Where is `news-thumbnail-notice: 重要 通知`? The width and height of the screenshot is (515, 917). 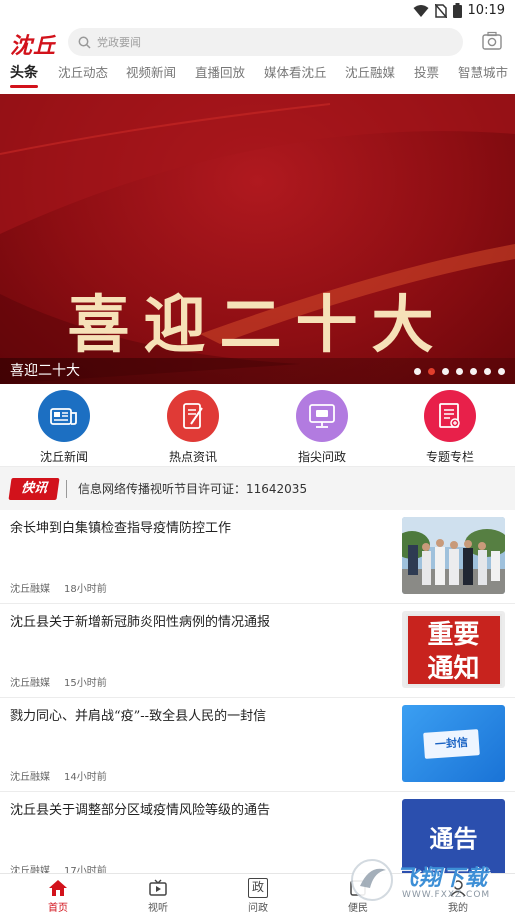 news-thumbnail-notice: 重要 通知 is located at coordinates (453, 649).